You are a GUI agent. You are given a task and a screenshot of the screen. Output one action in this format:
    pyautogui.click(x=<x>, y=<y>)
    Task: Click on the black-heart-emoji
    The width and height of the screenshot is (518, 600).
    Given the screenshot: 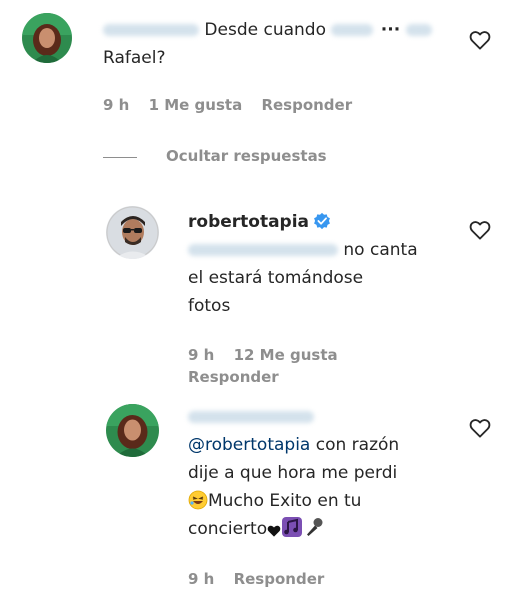 What is the action you would take?
    pyautogui.click(x=274, y=531)
    